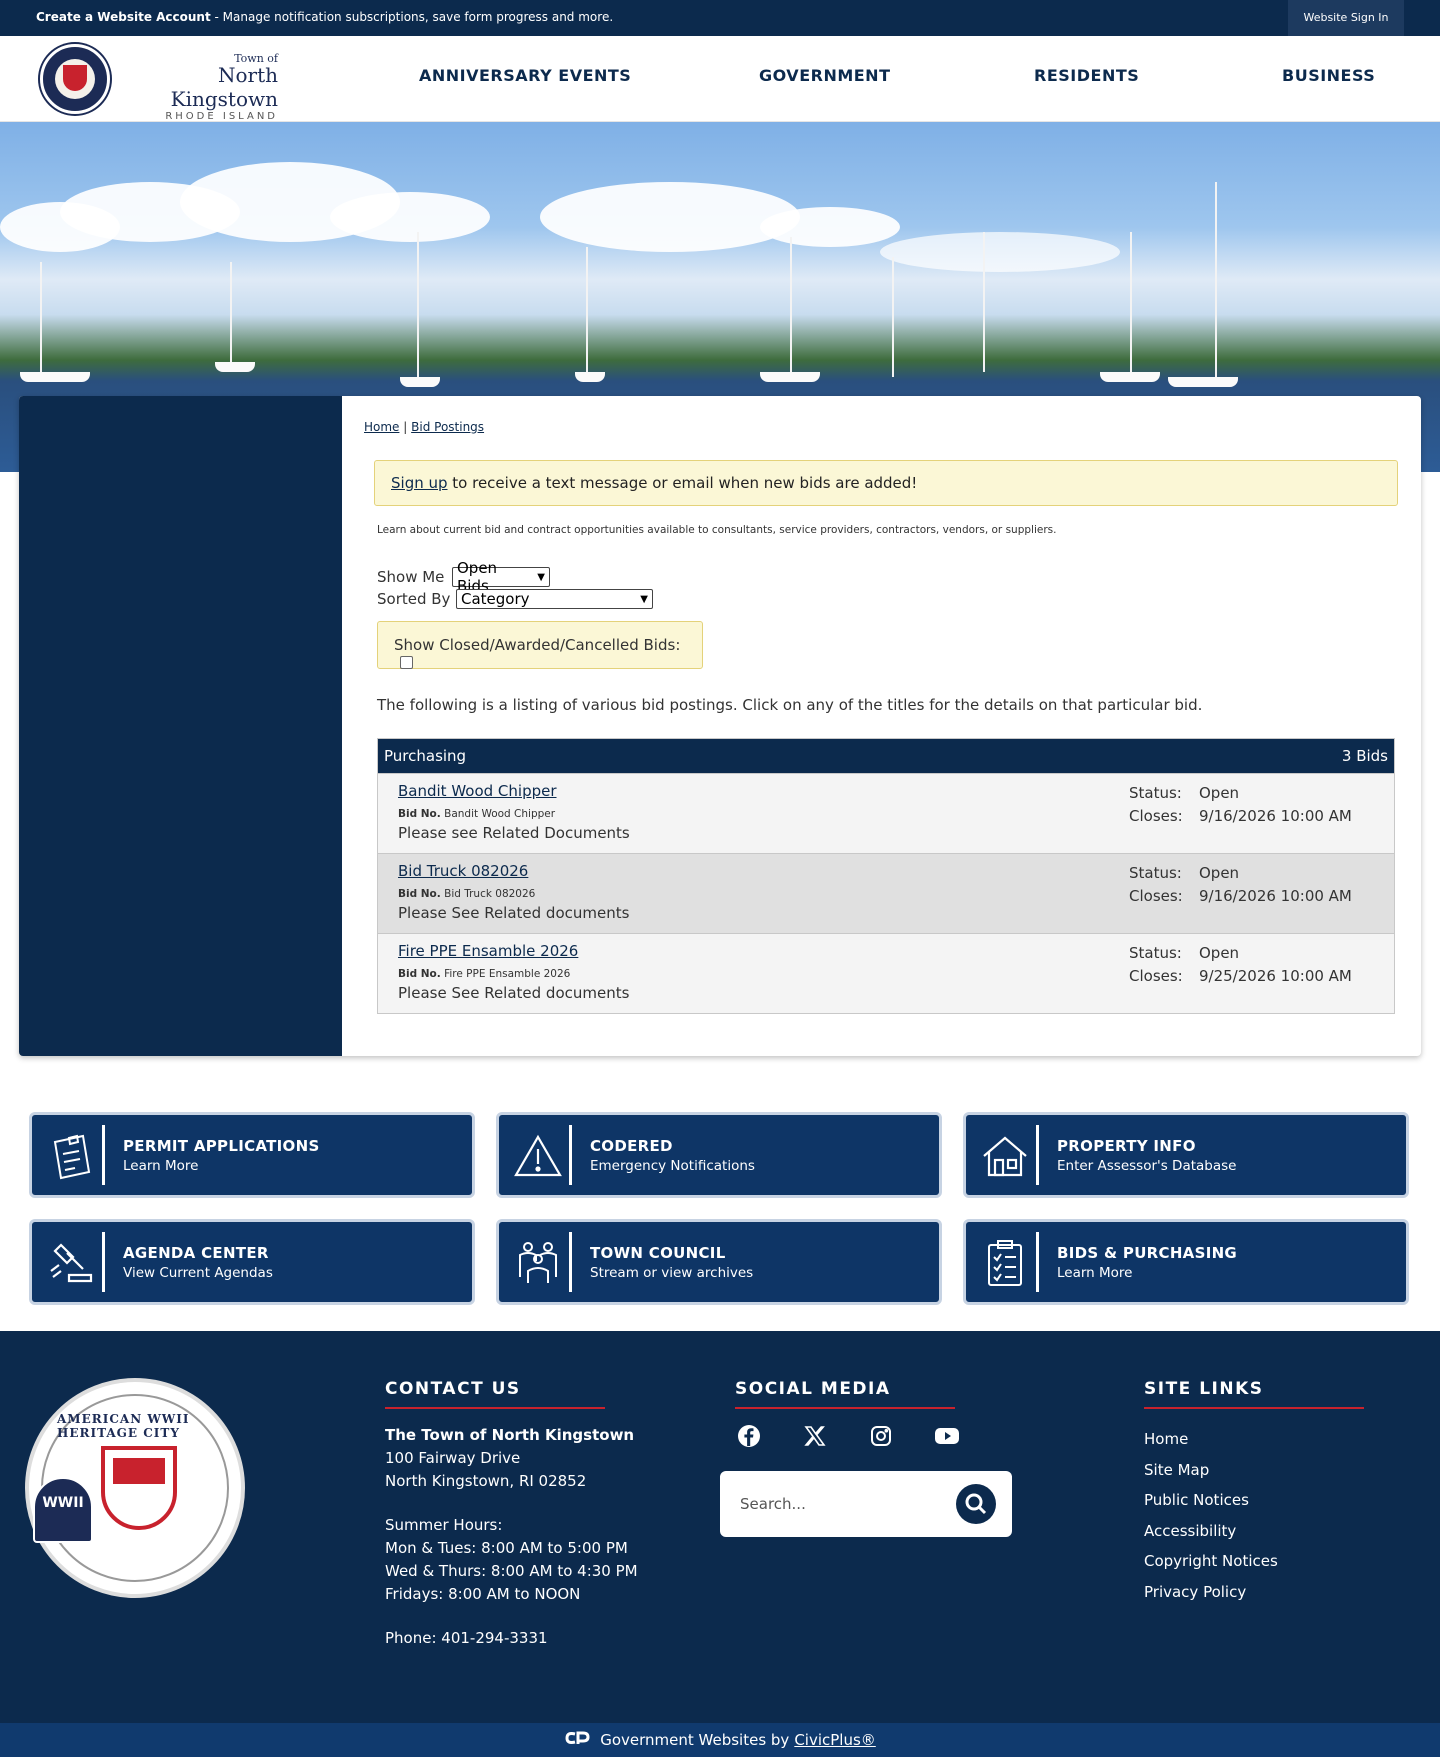 The image size is (1440, 1757). I want to click on hours-line-2: Wed & Thurs: 8:00 AM to 4:30 PM, so click(511, 1571).